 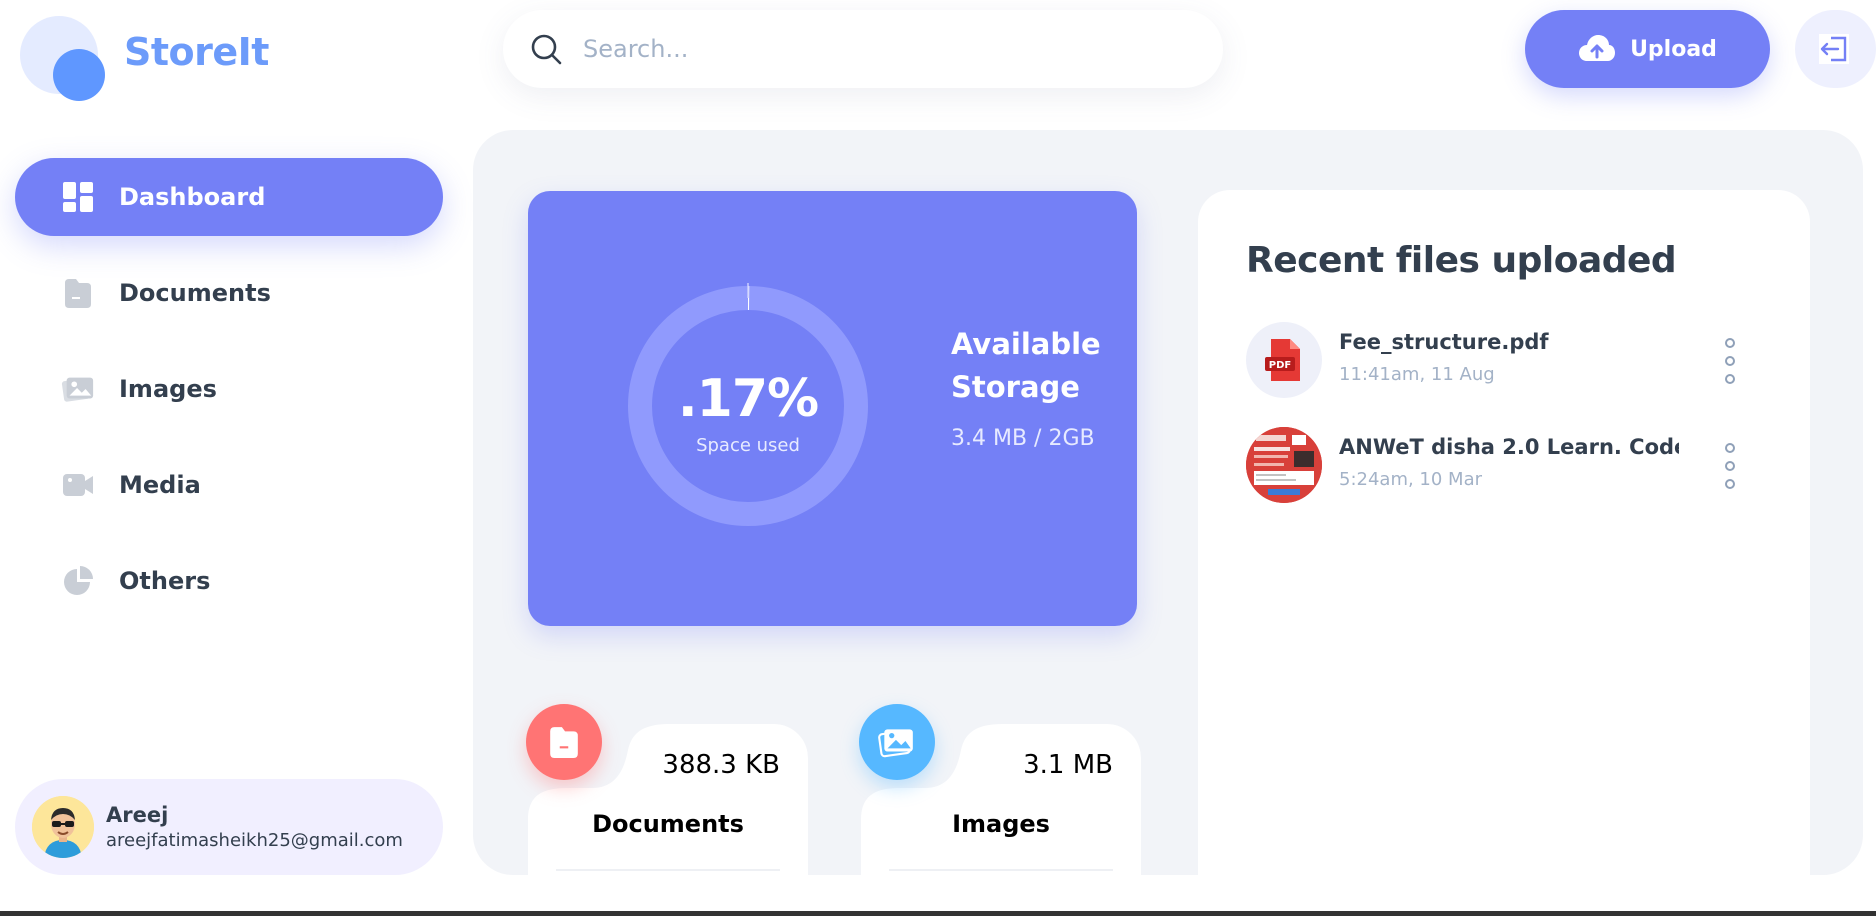 I want to click on sidebar-item-label: Images, so click(x=168, y=389).